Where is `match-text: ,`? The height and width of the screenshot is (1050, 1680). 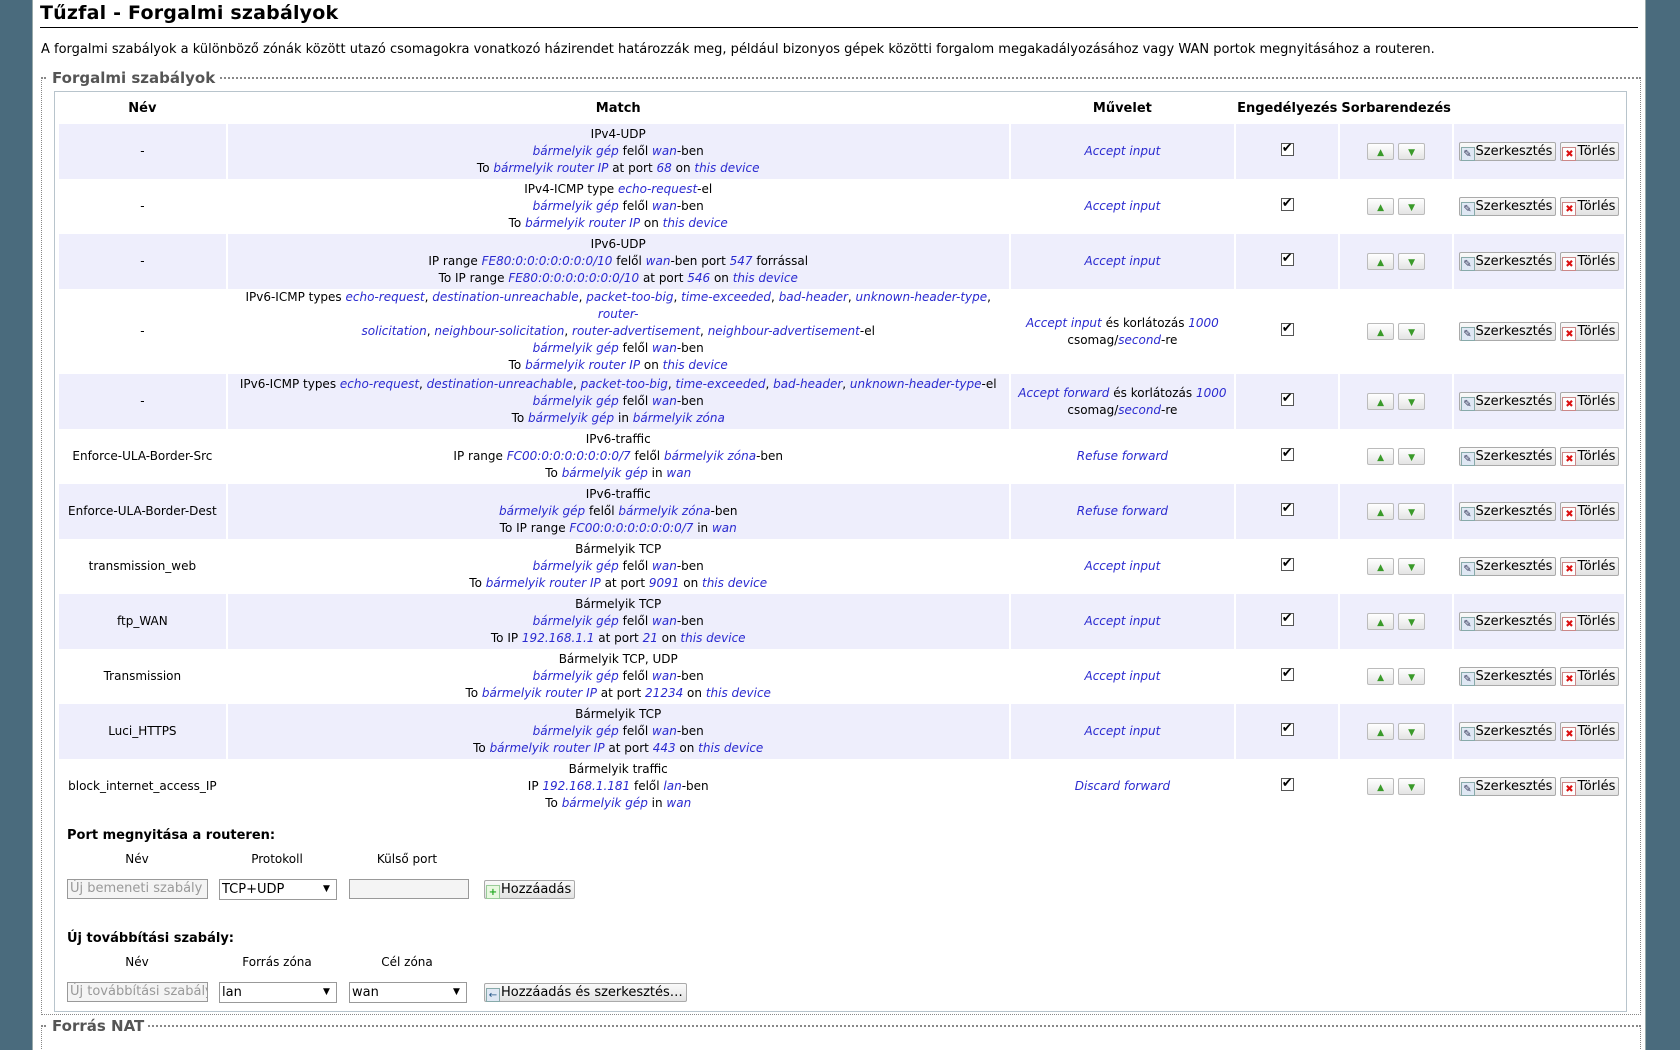
match-text: , is located at coordinates (769, 384).